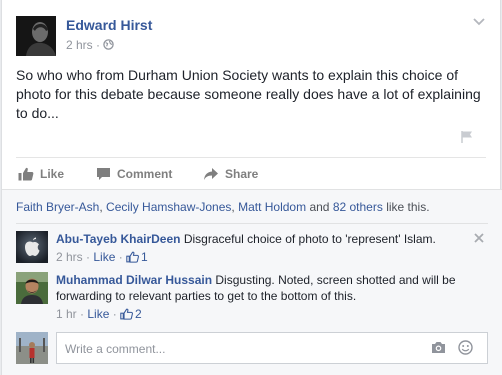  I want to click on comment-label: Comment, so click(145, 174).